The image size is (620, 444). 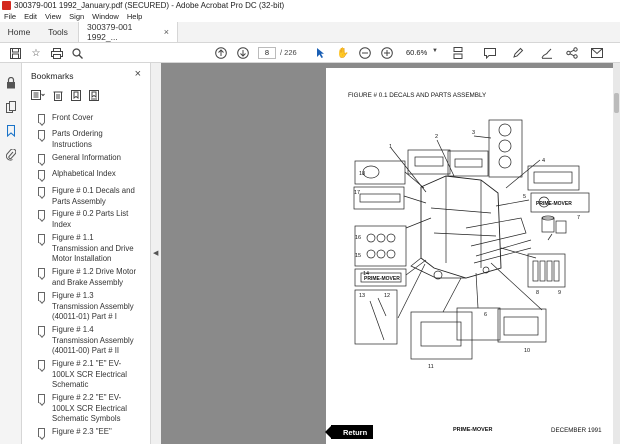 I want to click on new-bookmark-icon, so click(x=76, y=96).